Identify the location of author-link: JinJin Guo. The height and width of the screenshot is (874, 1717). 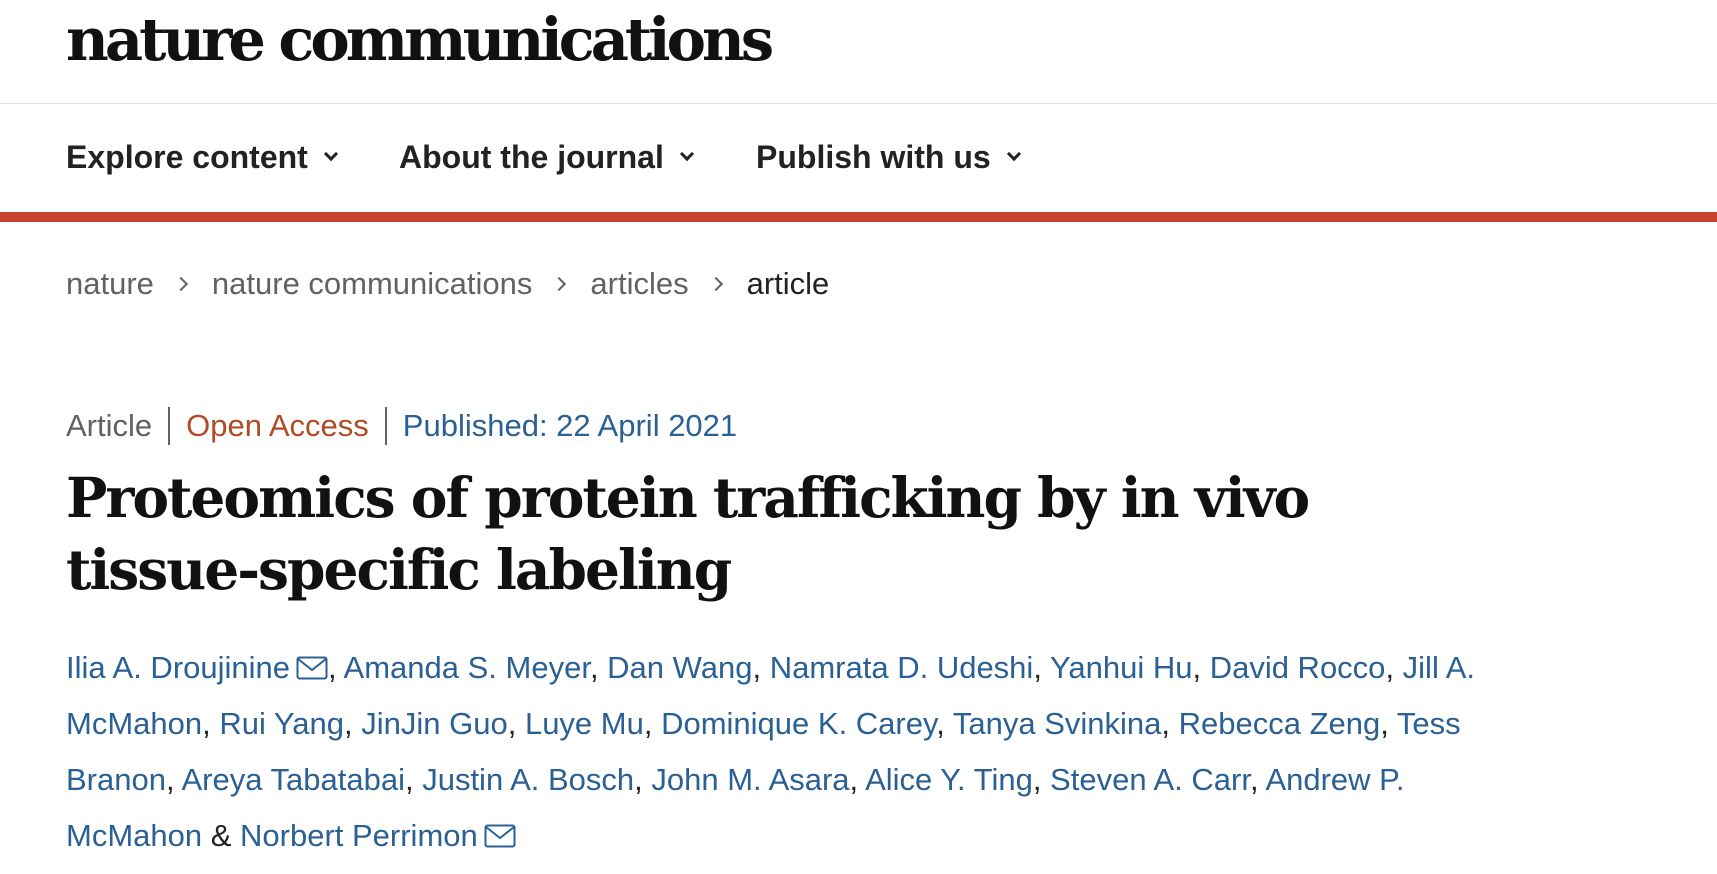
(434, 723).